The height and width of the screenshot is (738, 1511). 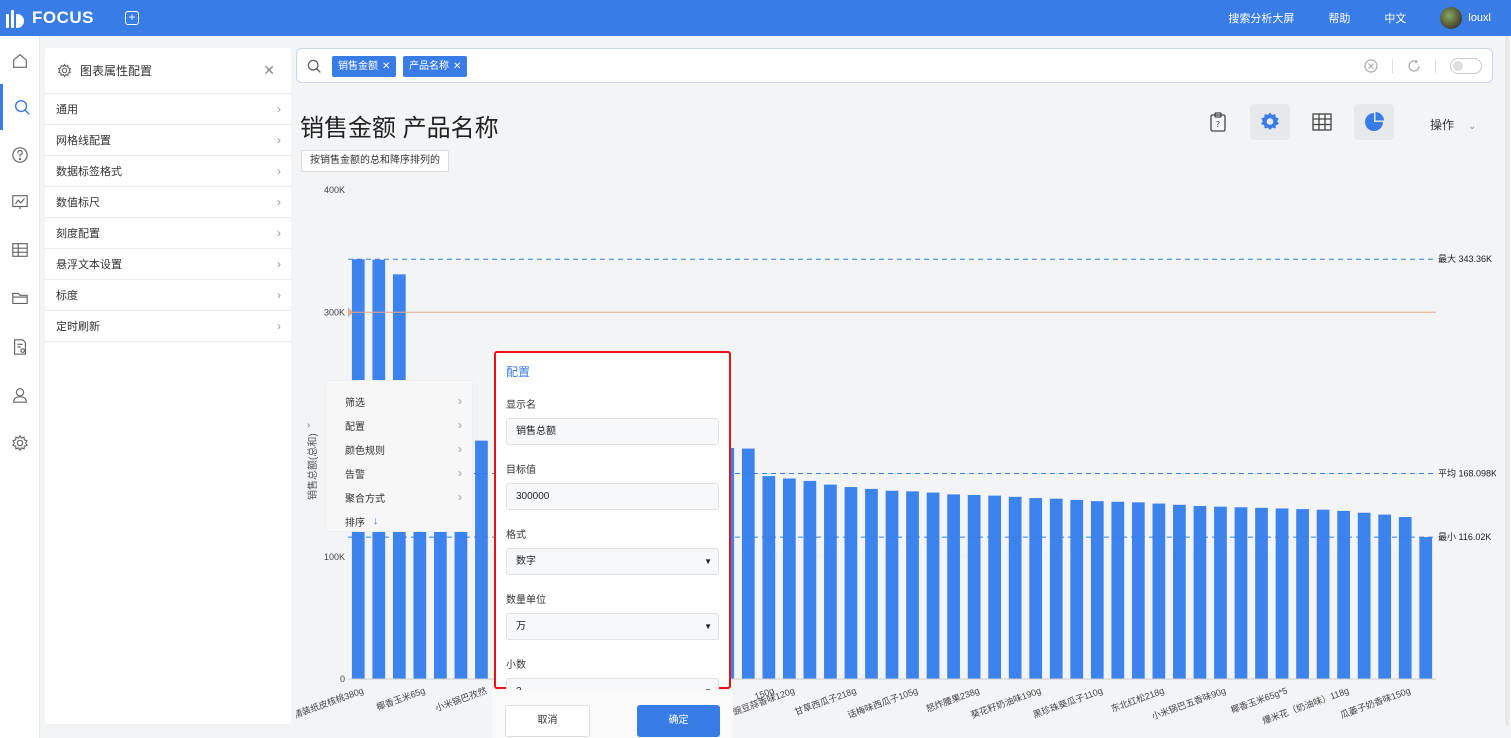 What do you see at coordinates (1472, 126) in the screenshot?
I see `chevron-down-icon: ⌄` at bounding box center [1472, 126].